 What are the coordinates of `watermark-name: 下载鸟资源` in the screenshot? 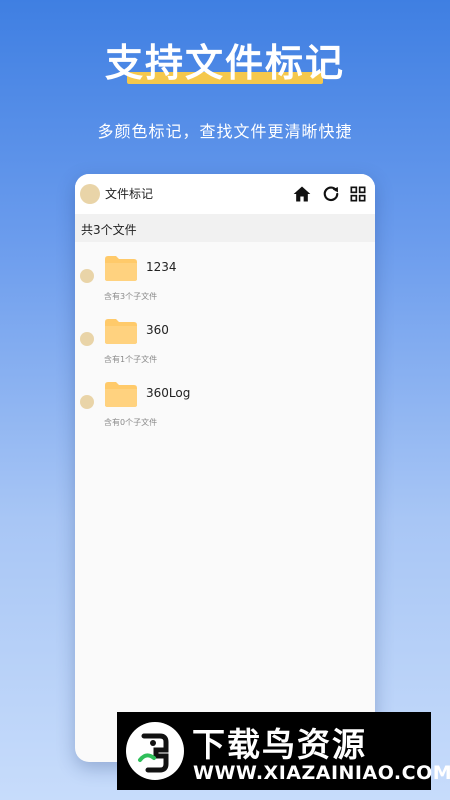 It's located at (279, 744).